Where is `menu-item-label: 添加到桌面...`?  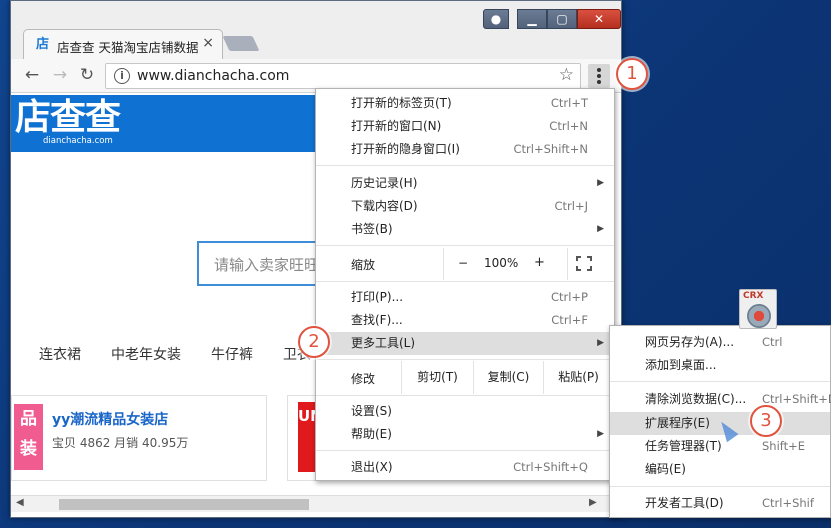
menu-item-label: 添加到桌面... is located at coordinates (681, 365).